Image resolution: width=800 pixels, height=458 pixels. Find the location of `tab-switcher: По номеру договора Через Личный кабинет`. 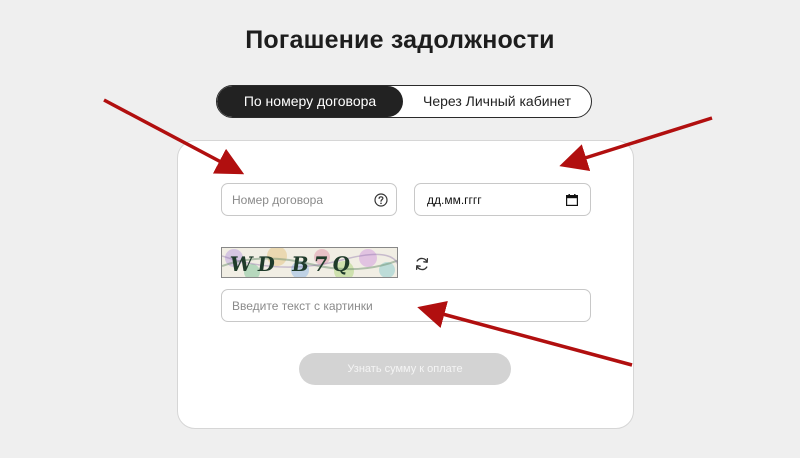

tab-switcher: По номеру договора Через Личный кабинет is located at coordinates (404, 101).